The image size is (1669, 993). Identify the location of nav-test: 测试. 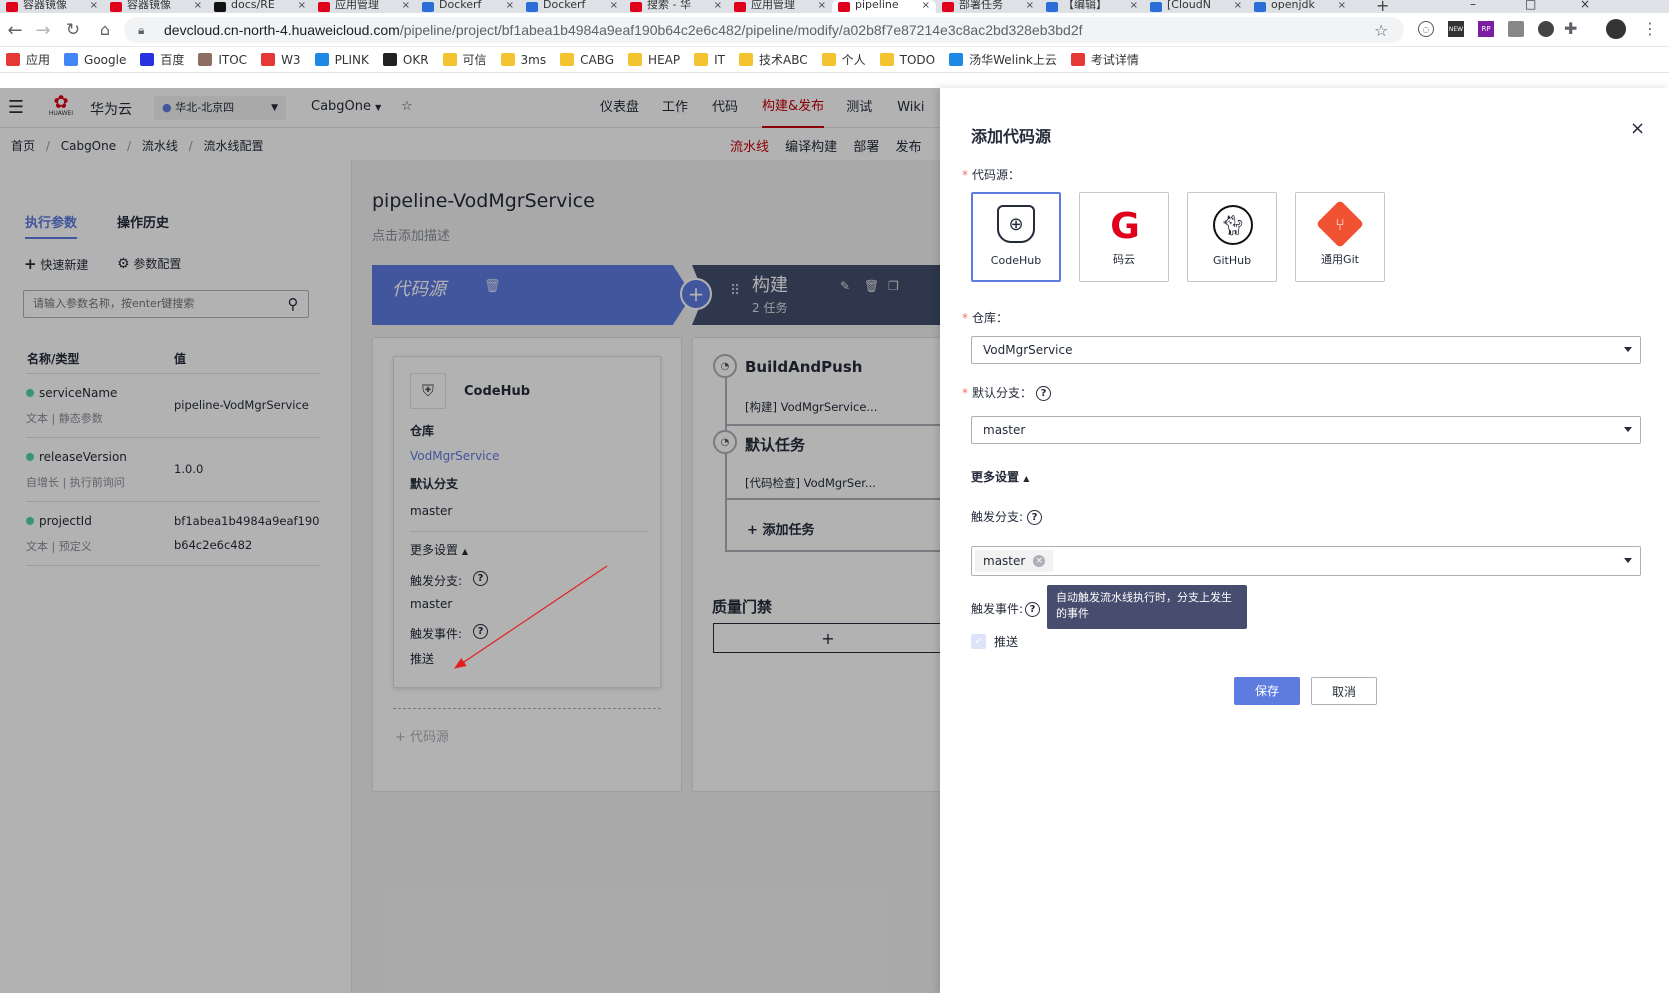
(859, 108).